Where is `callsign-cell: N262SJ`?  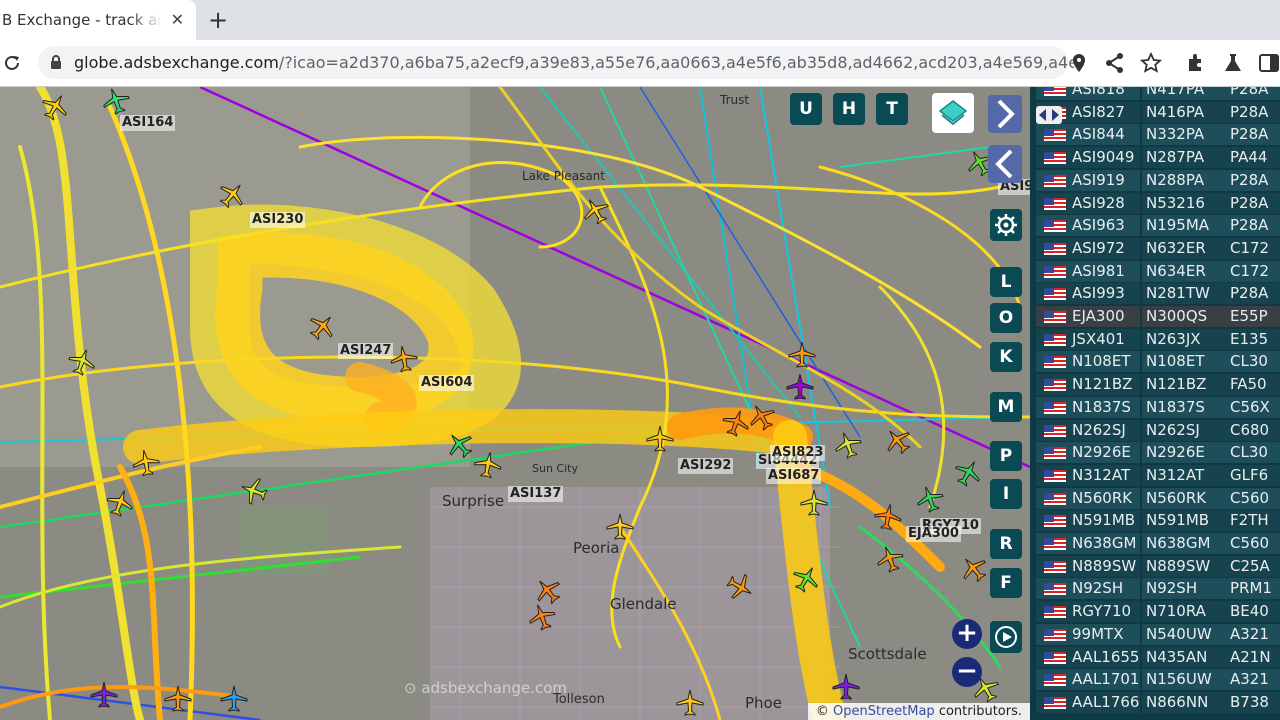
callsign-cell: N262SJ is located at coordinates (1088, 430).